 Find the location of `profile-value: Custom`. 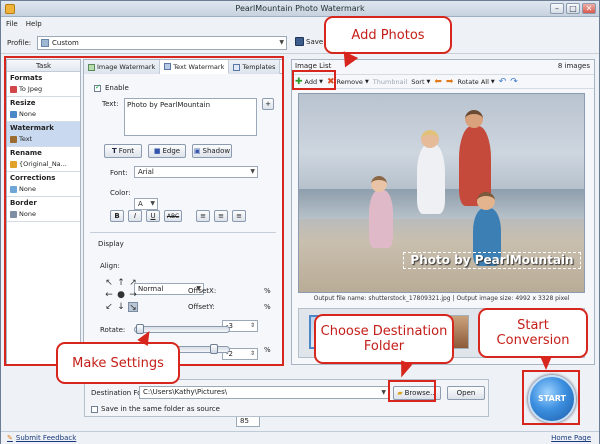

profile-value: Custom is located at coordinates (65, 43).